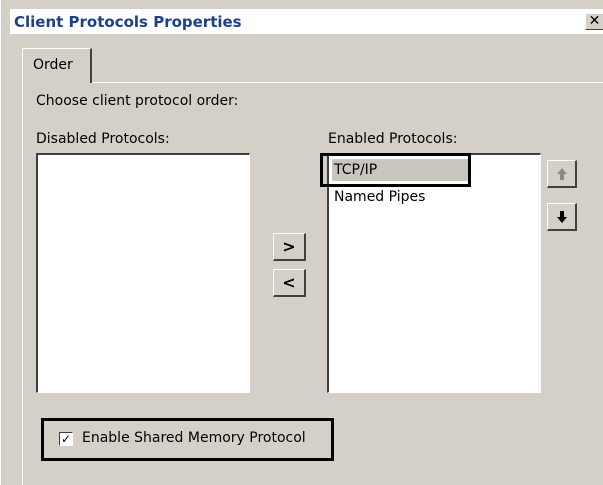  Describe the element at coordinates (401, 170) in the screenshot. I see `list-item-tcp-ip: TCP/IP` at that location.